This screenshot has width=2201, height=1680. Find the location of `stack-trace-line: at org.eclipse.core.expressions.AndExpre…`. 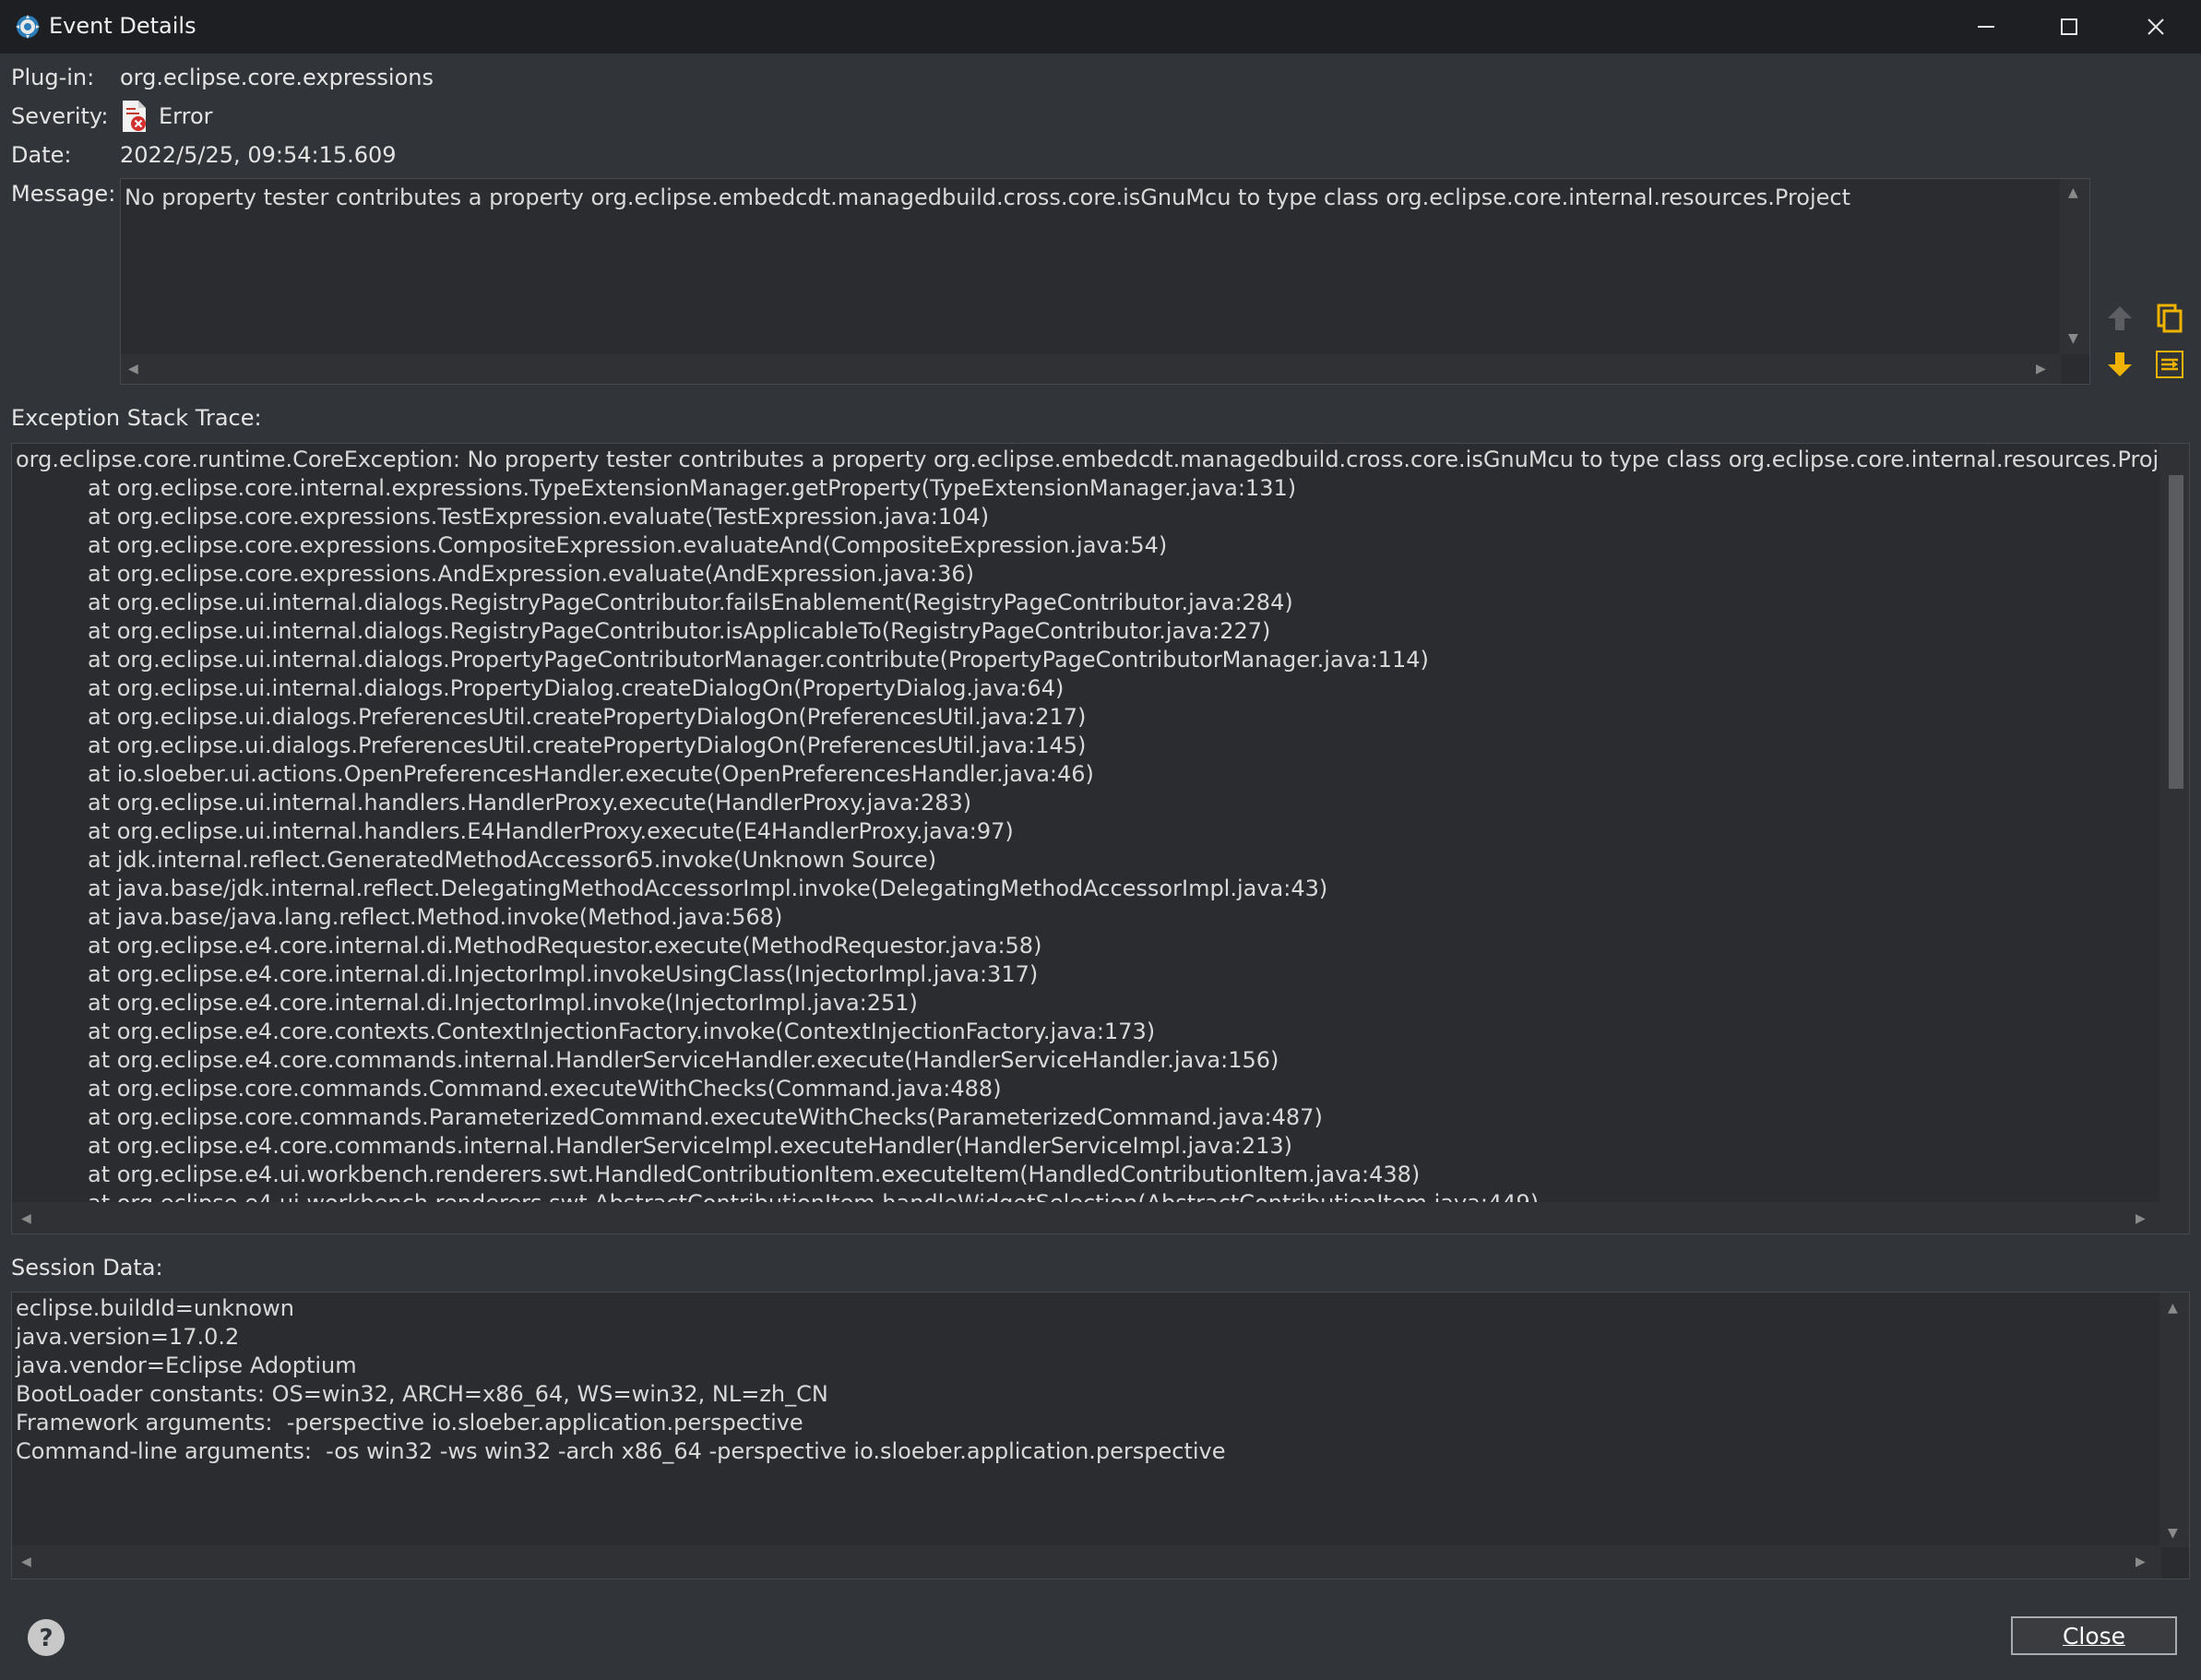

stack-trace-line: at org.eclipse.core.expressions.AndExpre… is located at coordinates (531, 574).